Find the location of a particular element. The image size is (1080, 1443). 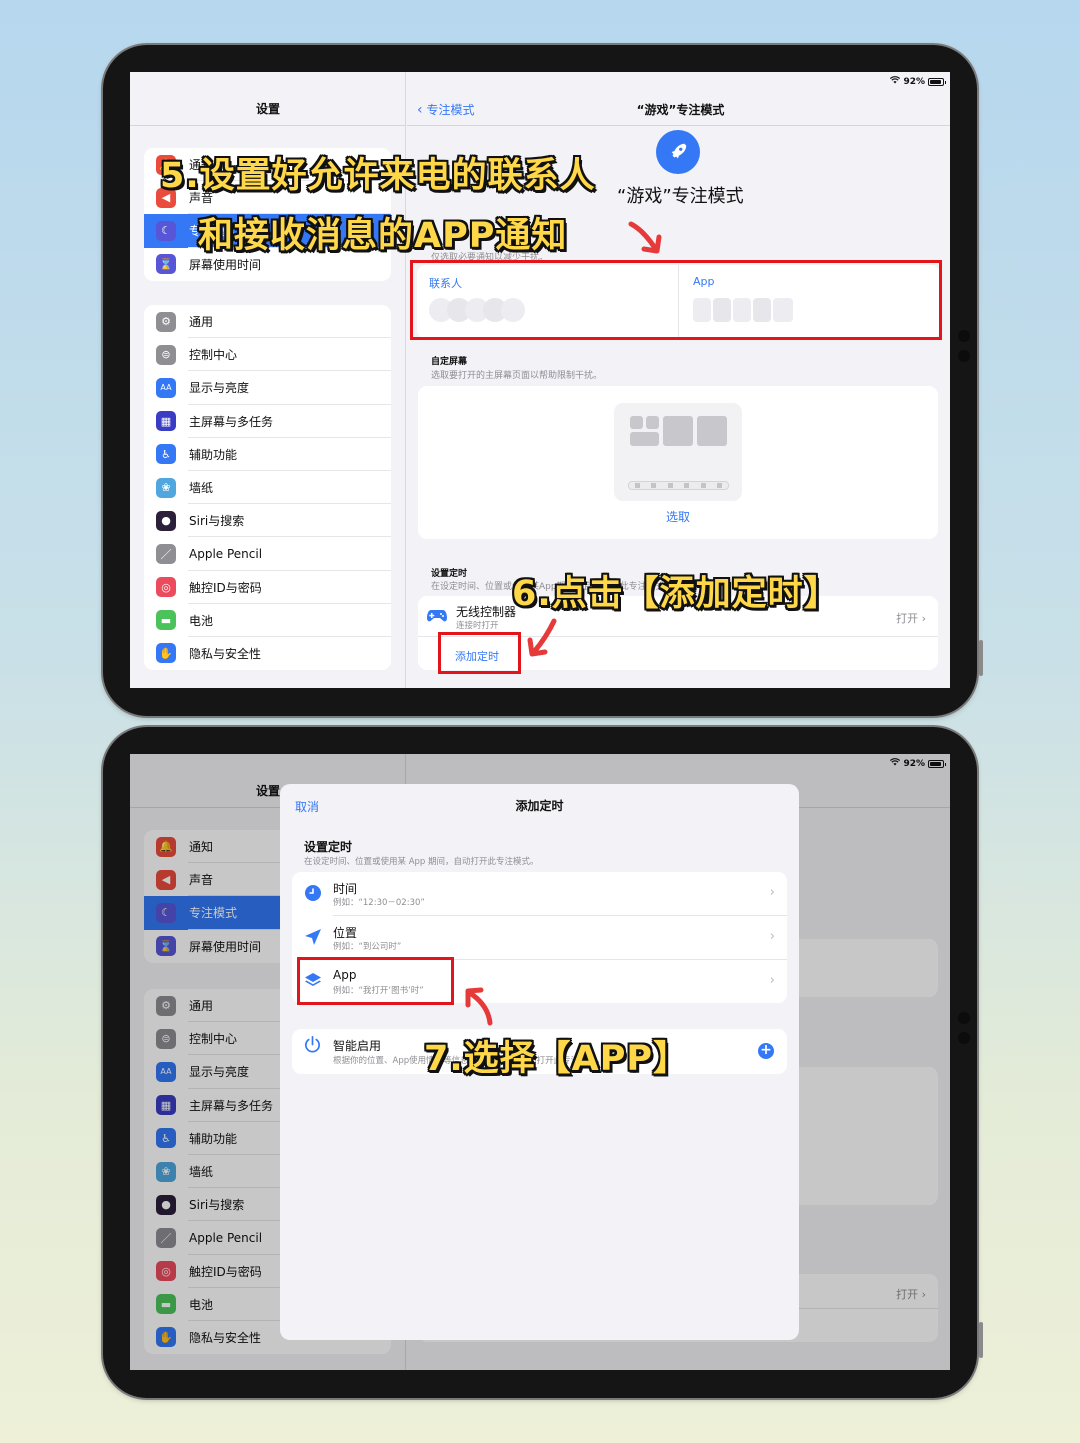

custom-screen-title: 自定屏幕 is located at coordinates (449, 362).